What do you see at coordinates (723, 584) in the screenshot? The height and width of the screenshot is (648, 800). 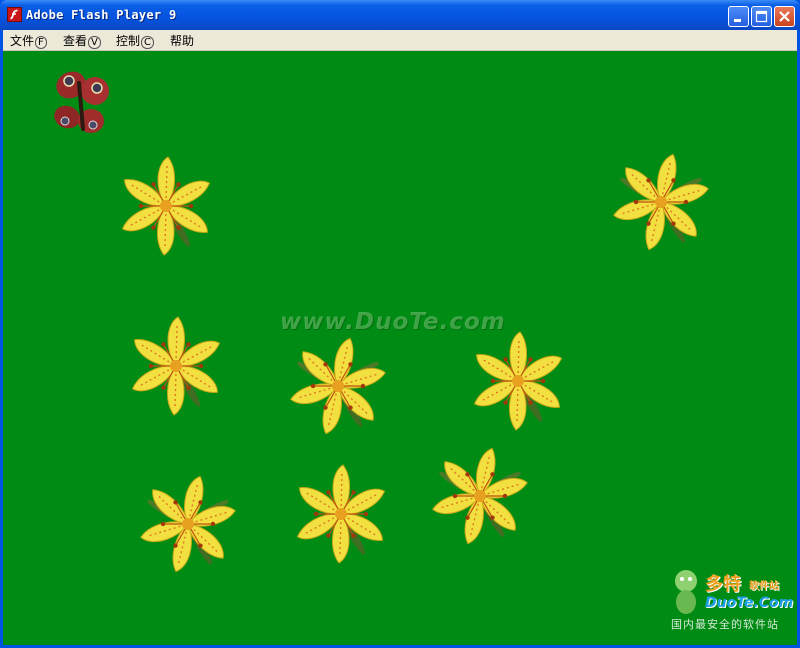 I see `logo-name: 多特` at bounding box center [723, 584].